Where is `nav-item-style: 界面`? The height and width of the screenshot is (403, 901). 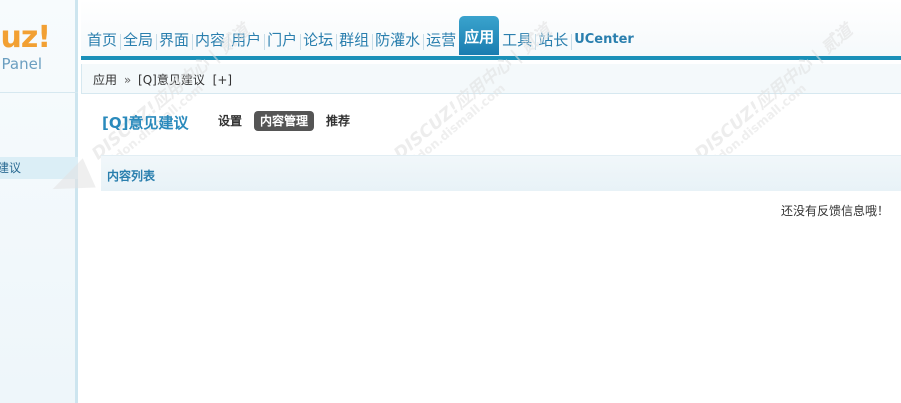
nav-item-style: 界面 is located at coordinates (174, 38).